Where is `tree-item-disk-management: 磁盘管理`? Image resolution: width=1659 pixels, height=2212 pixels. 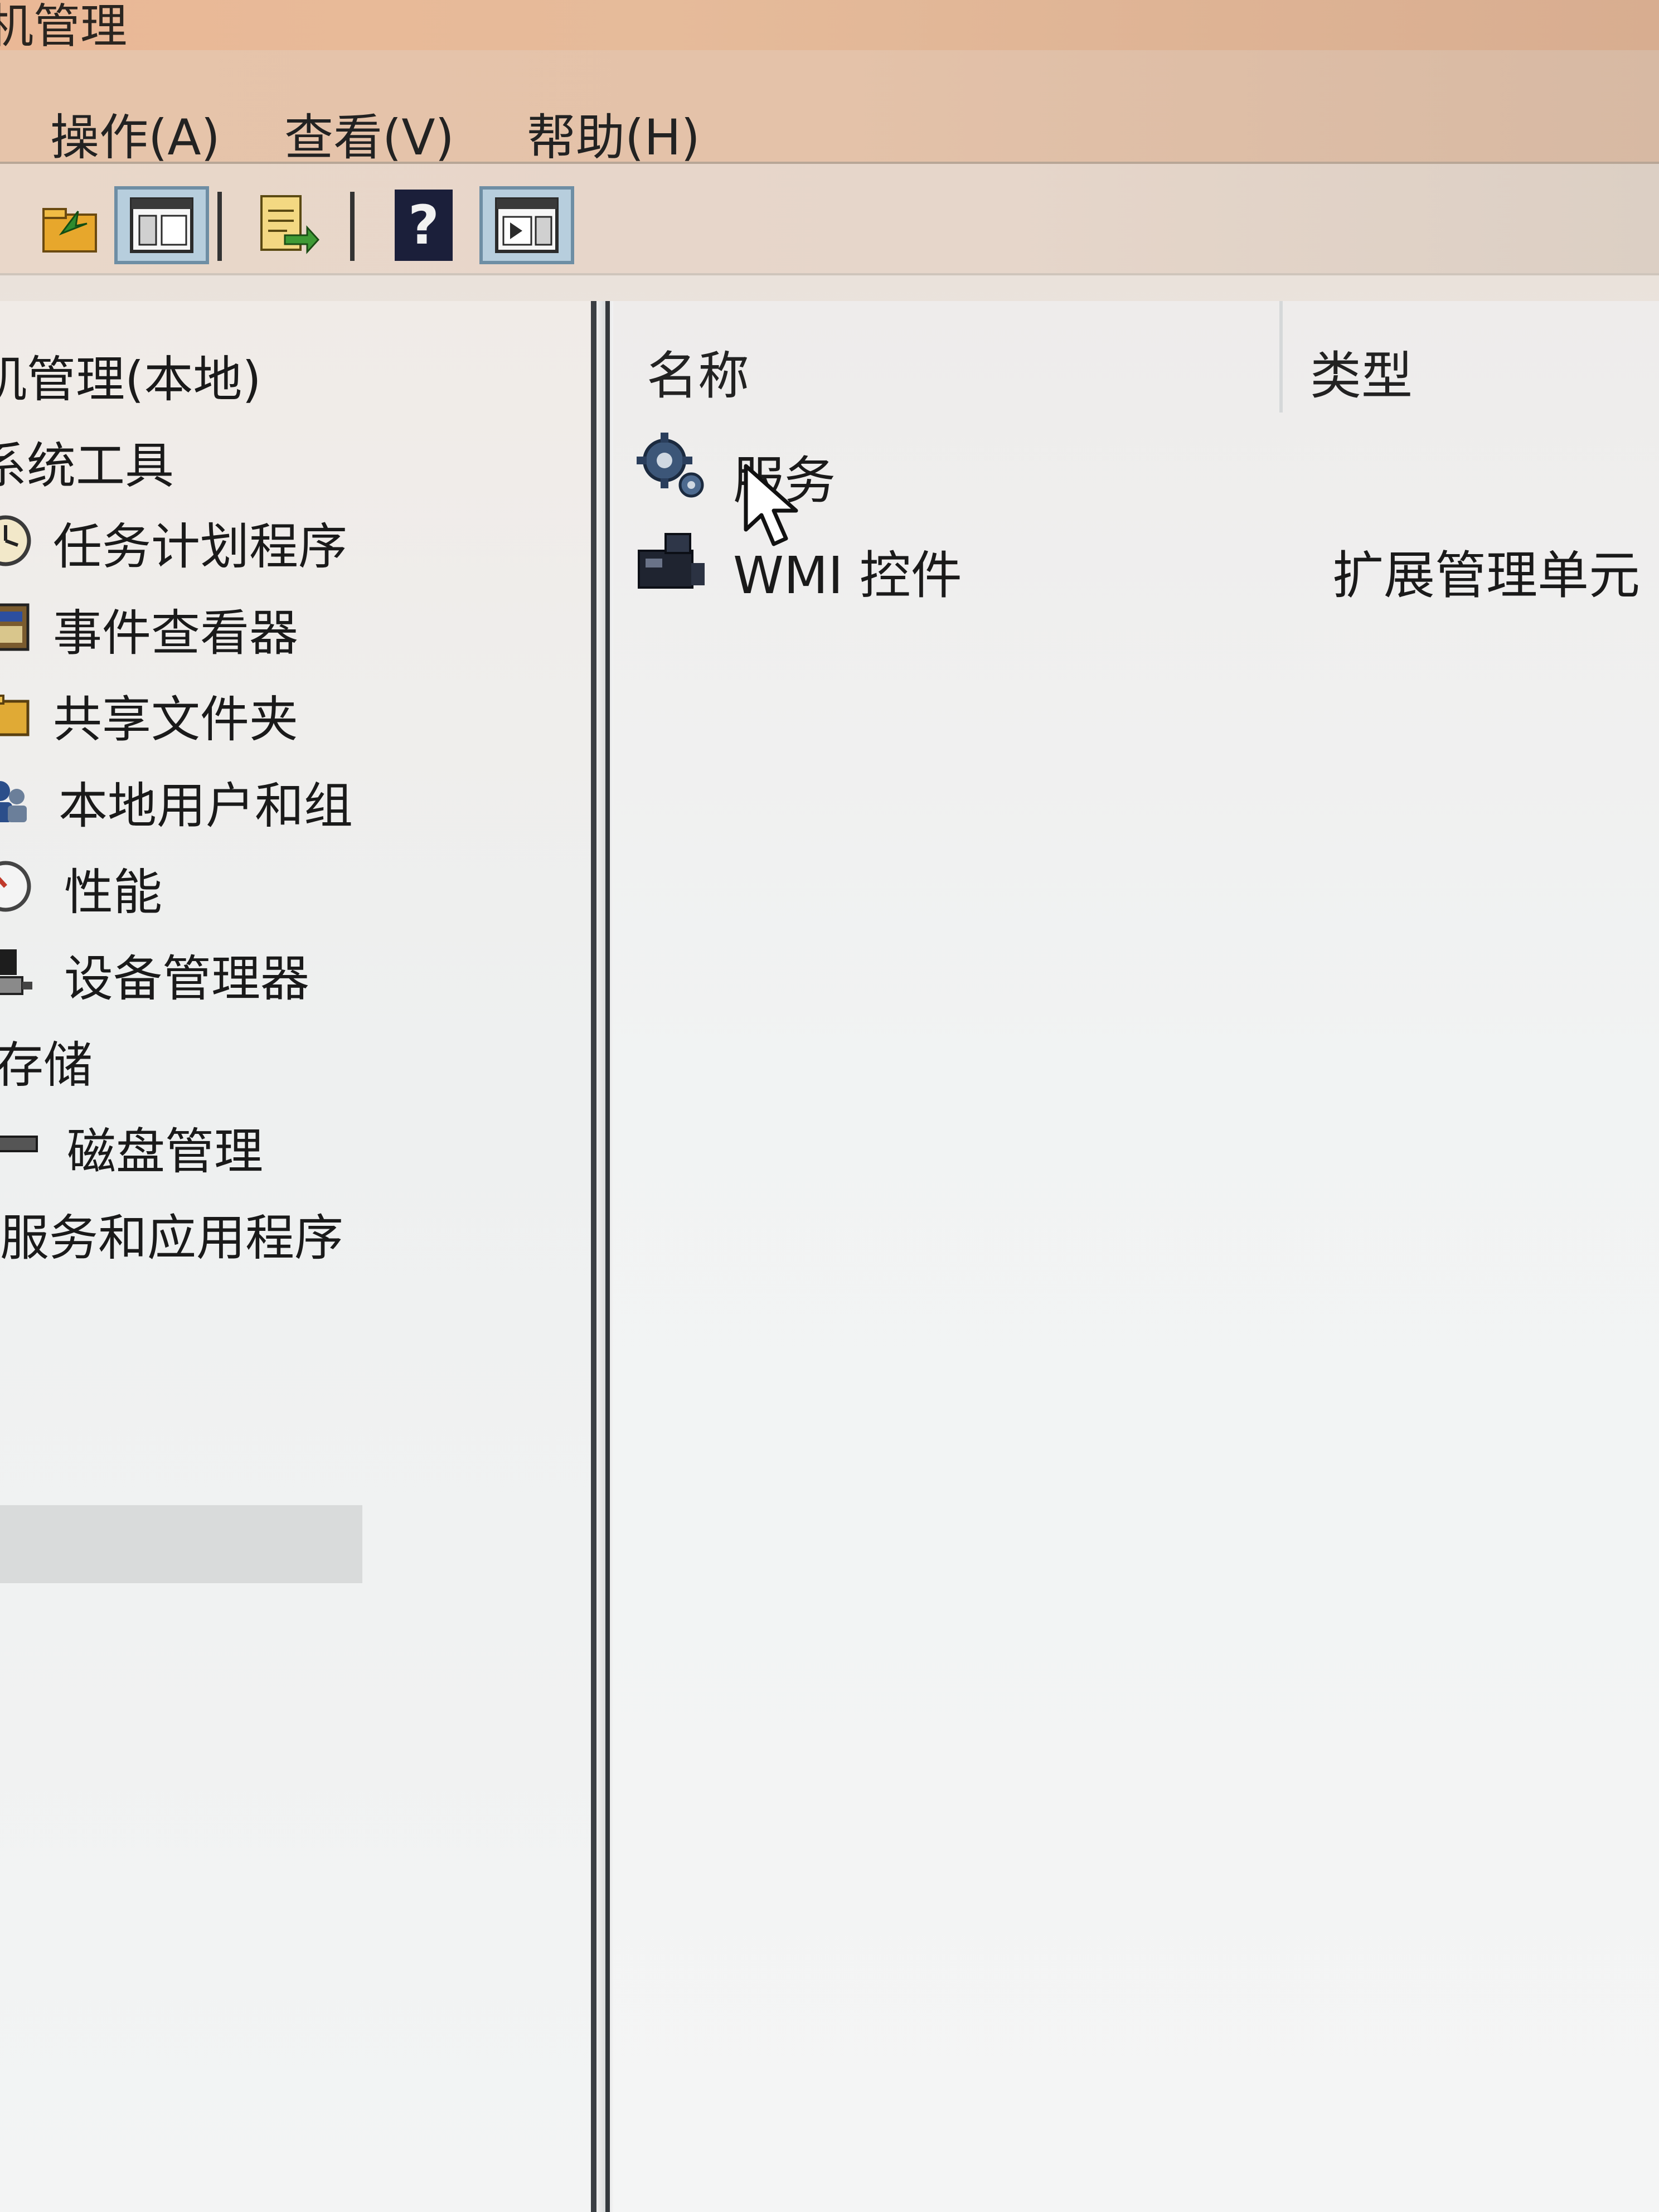 tree-item-disk-management: 磁盘管理 is located at coordinates (165, 1148).